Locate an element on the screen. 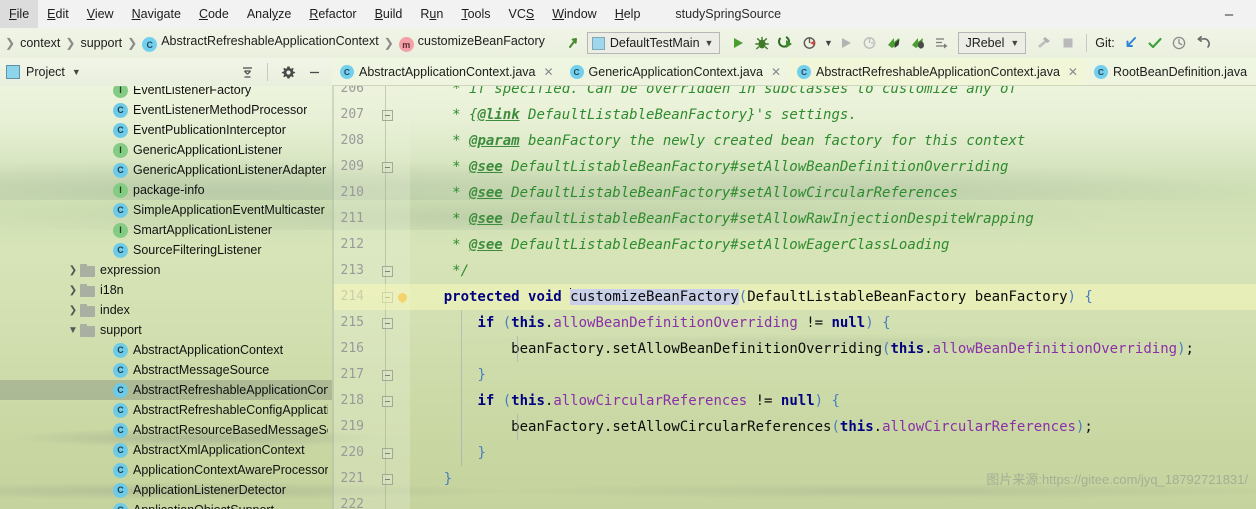 This screenshot has height=509, width=1256. tree-item: C EventListenerMethodProcessor is located at coordinates (166, 110).